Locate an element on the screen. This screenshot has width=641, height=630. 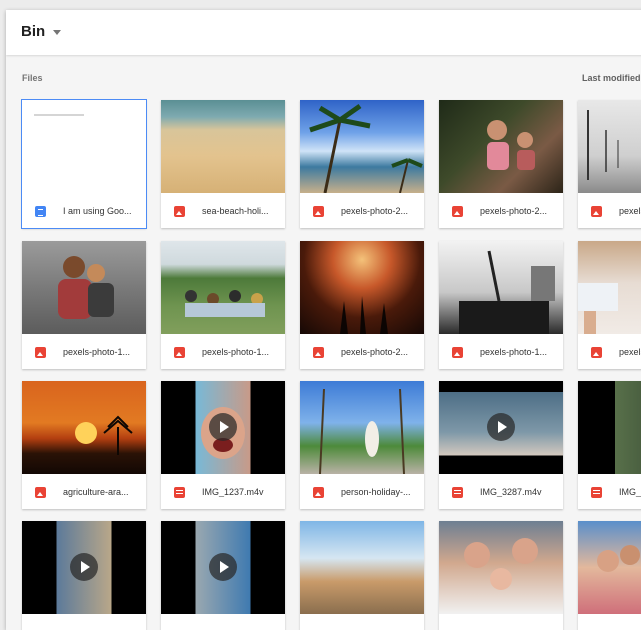
page-title: Bin is located at coordinates (33, 31).